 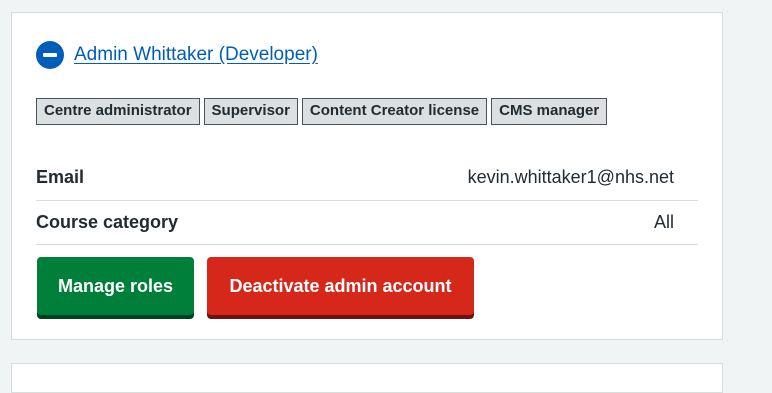 What do you see at coordinates (118, 111) in the screenshot?
I see `role-tag: Centre administrator` at bounding box center [118, 111].